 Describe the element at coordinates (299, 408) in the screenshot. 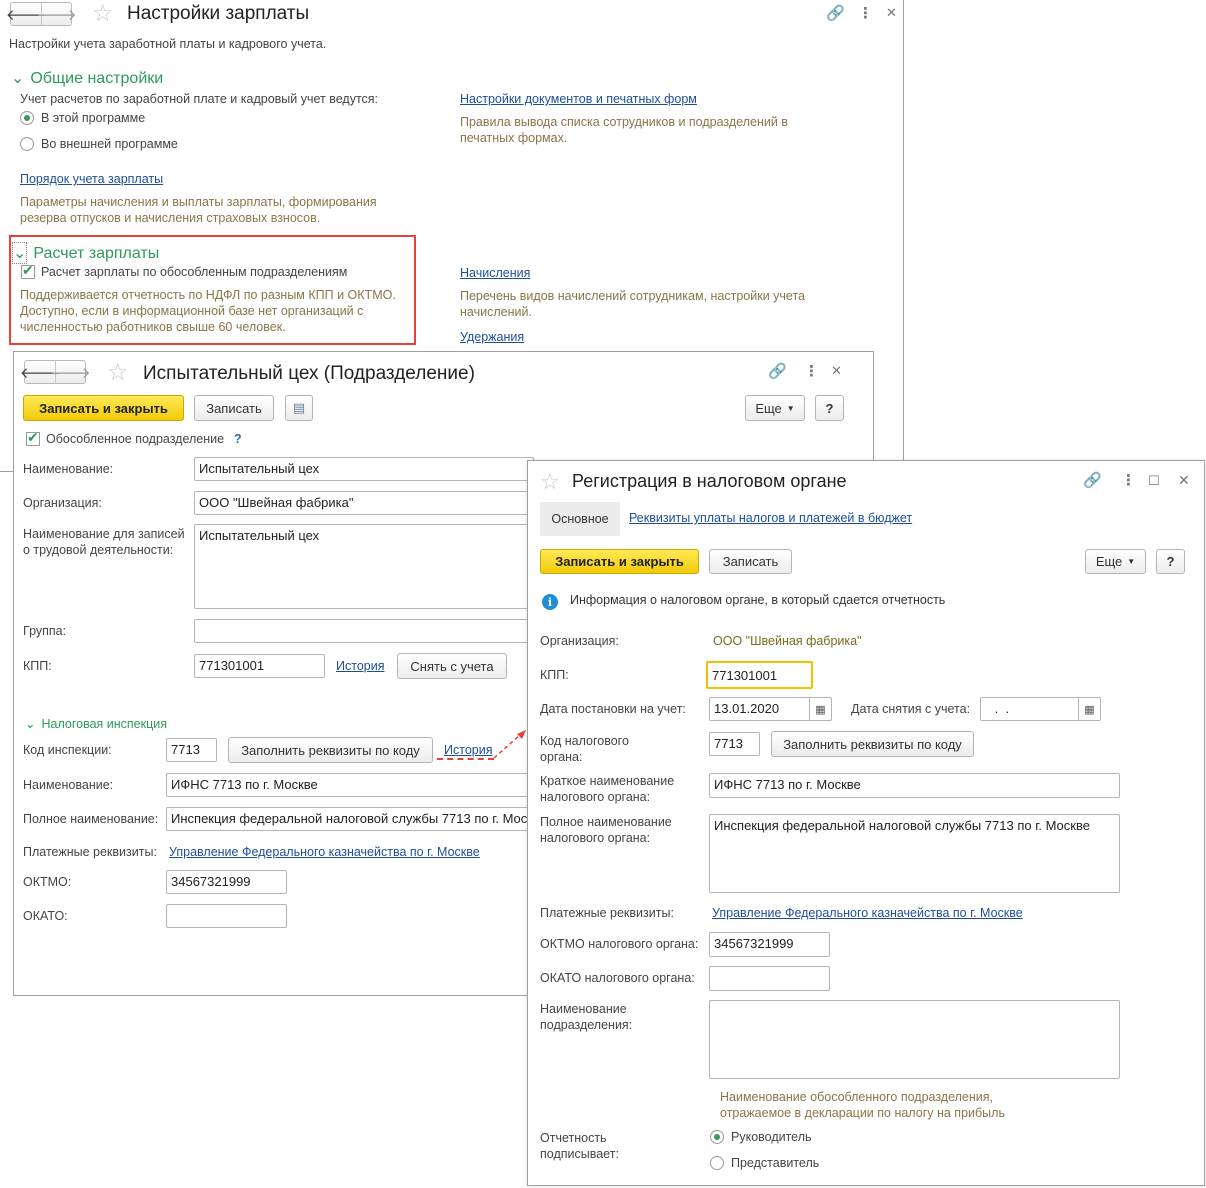

I see `list-icon: ▤` at that location.